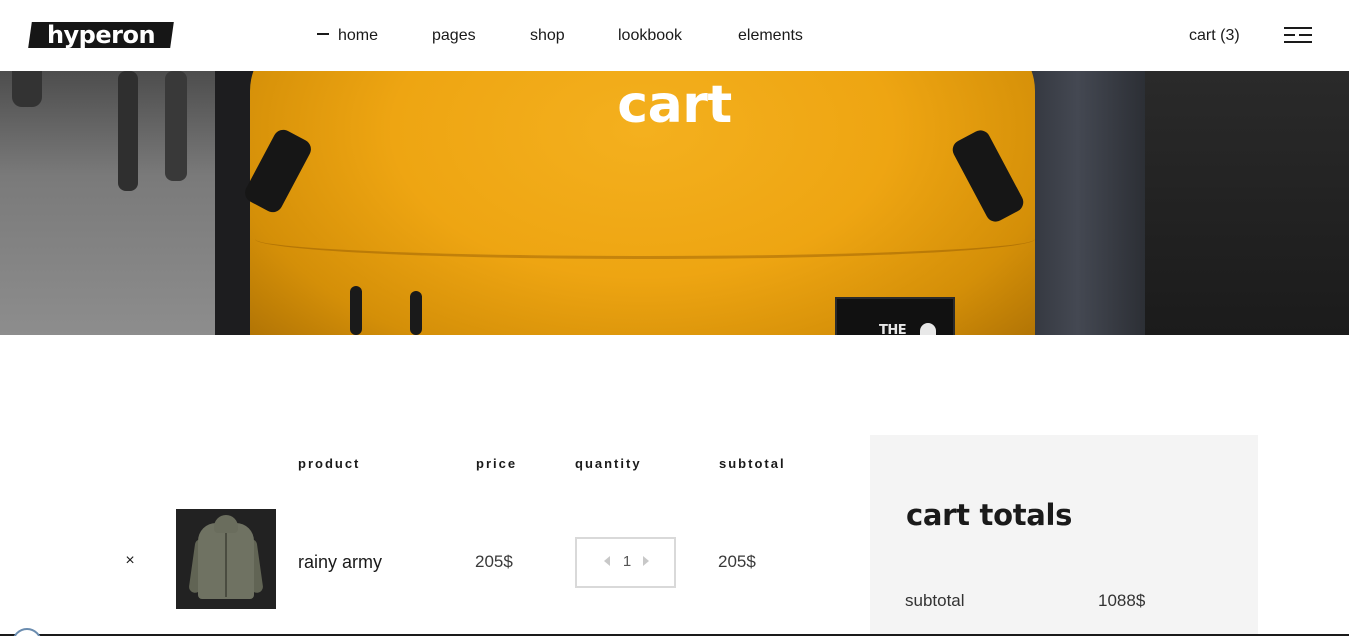 The height and width of the screenshot is (636, 1349). I want to click on floating-circle-button, so click(27, 632).